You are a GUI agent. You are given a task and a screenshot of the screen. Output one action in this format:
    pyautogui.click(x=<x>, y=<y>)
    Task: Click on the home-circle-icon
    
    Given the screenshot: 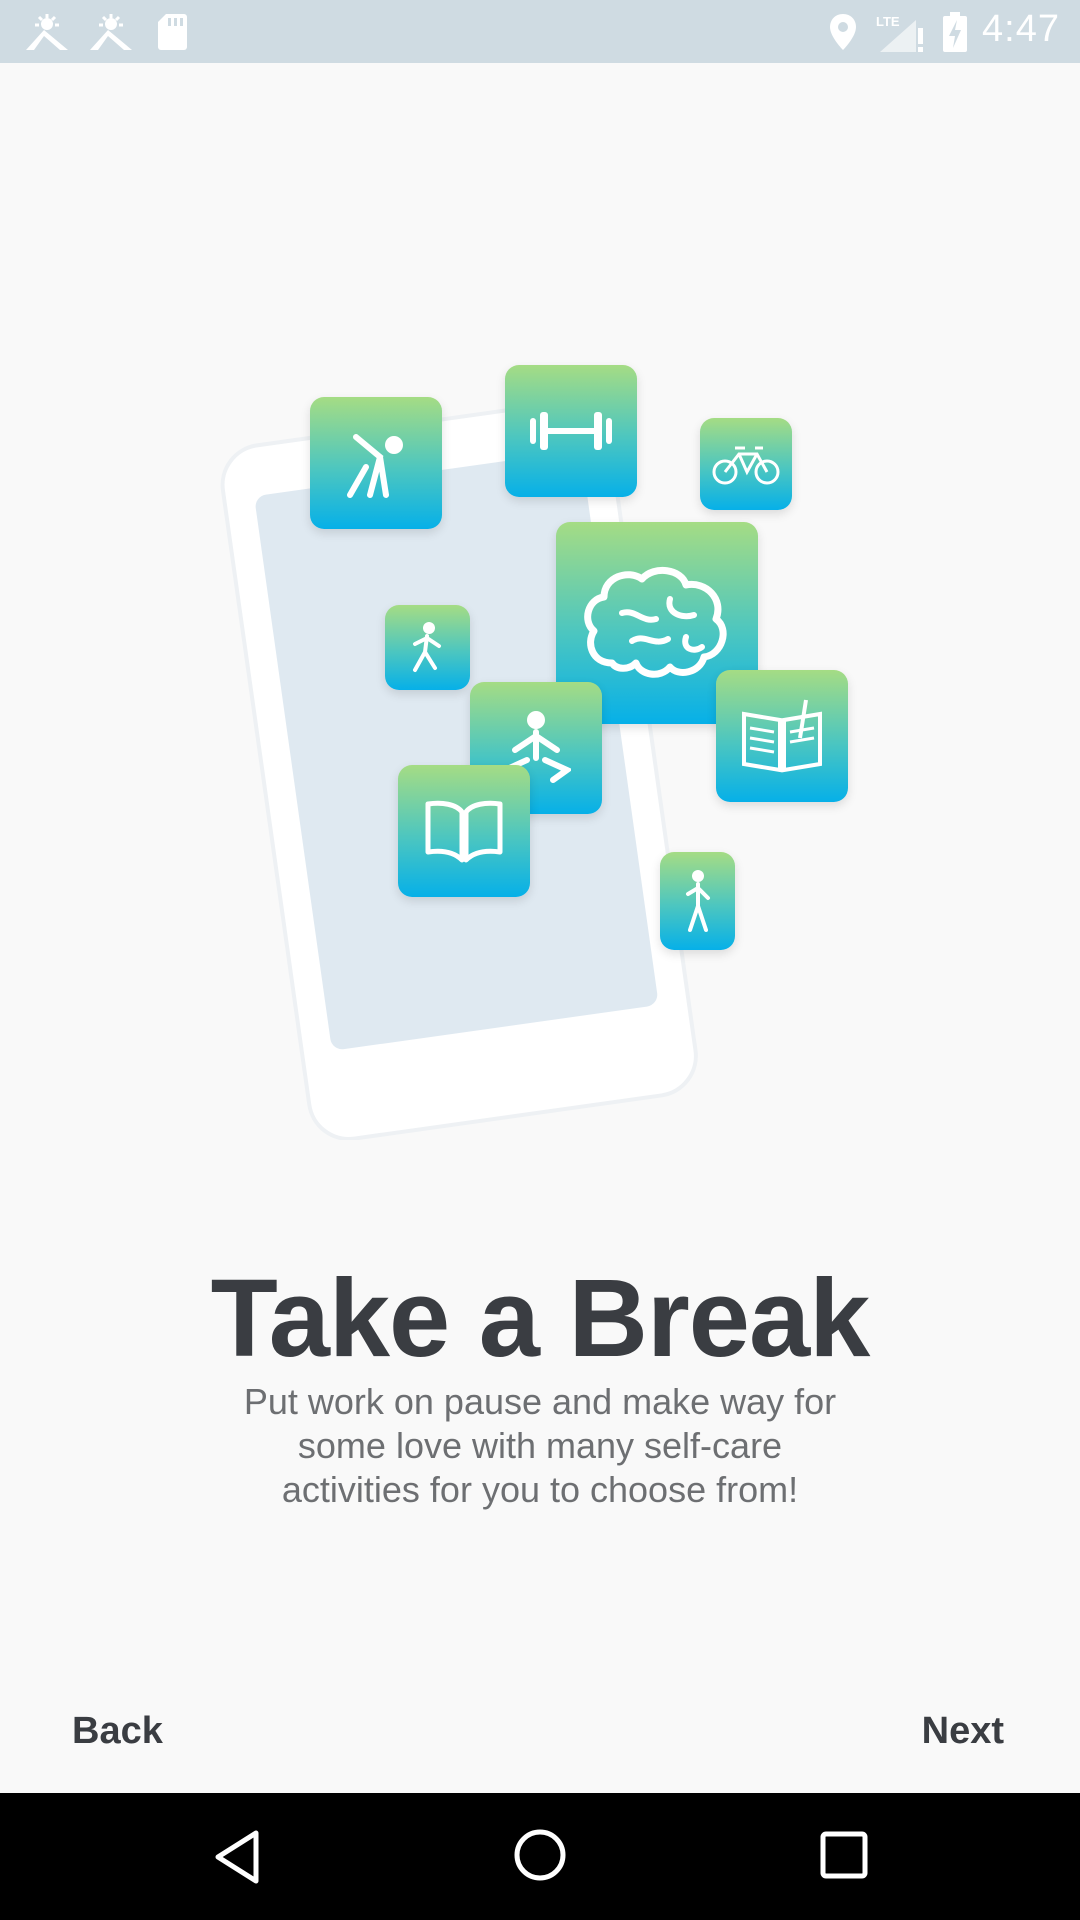 What is the action you would take?
    pyautogui.click(x=540, y=1855)
    